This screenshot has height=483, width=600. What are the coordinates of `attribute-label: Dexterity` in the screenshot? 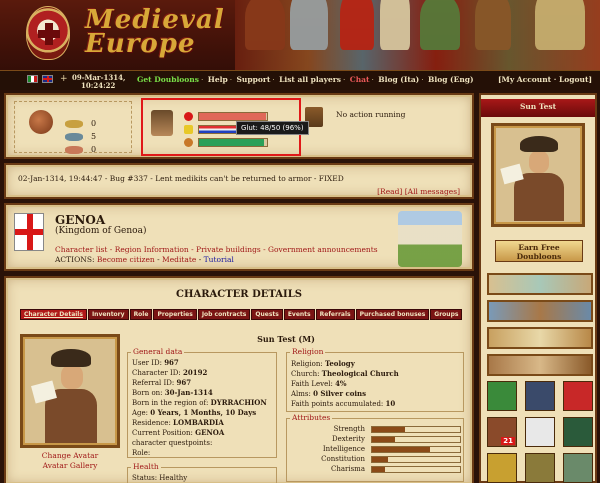 It's located at (348, 439).